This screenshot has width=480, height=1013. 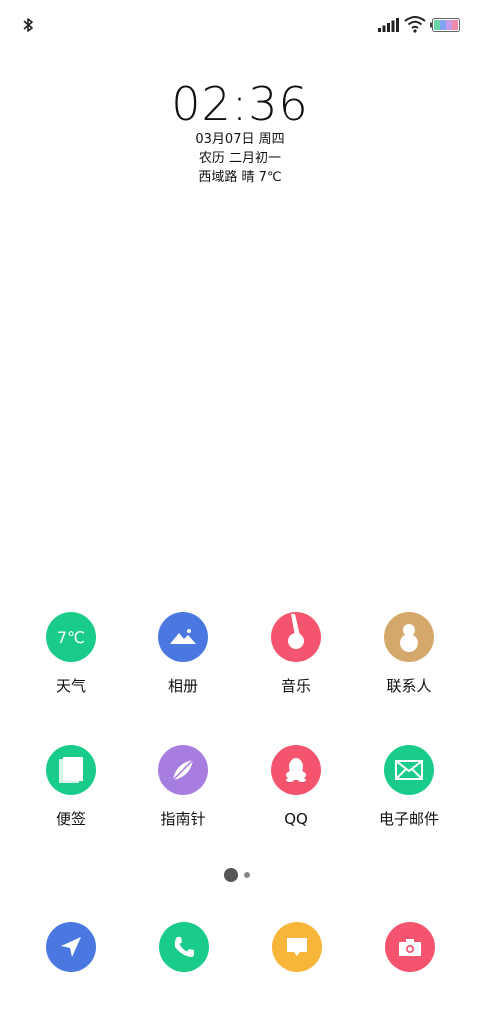 I want to click on clock-lunar-date: 农历 二月初一, so click(x=240, y=158).